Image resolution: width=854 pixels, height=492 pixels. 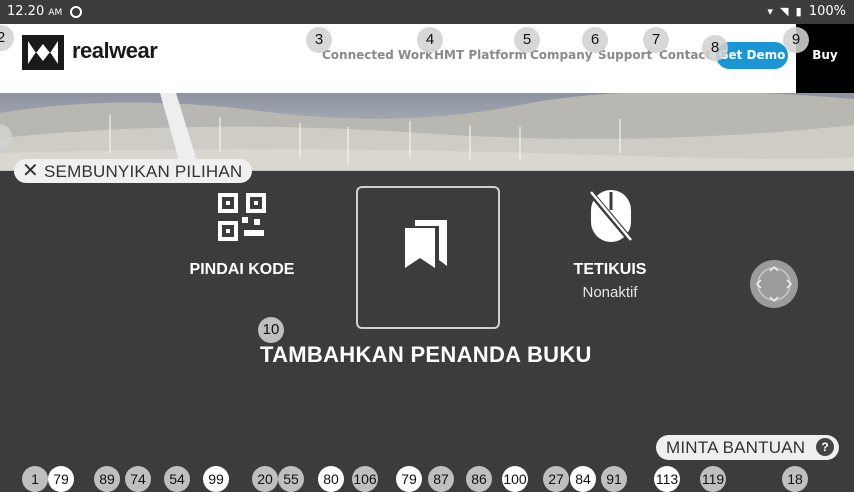 What do you see at coordinates (430, 40) in the screenshot?
I see `number-badge: 4` at bounding box center [430, 40].